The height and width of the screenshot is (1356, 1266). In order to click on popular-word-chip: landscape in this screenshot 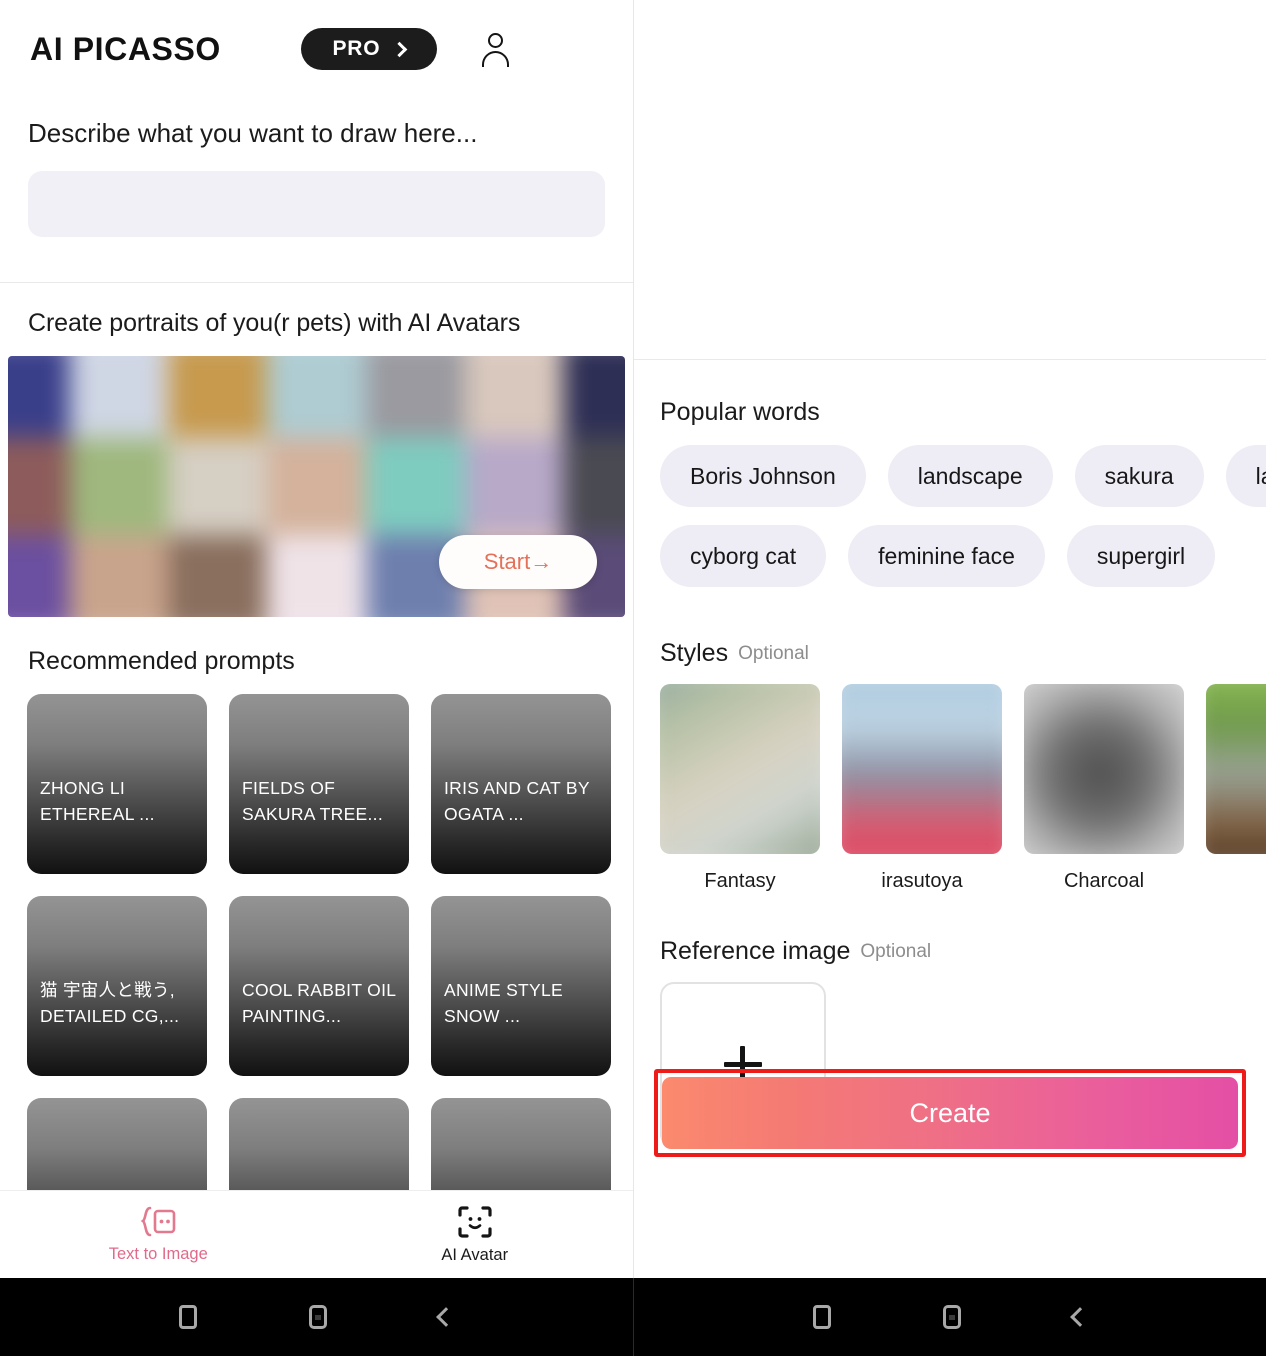, I will do `click(970, 476)`.